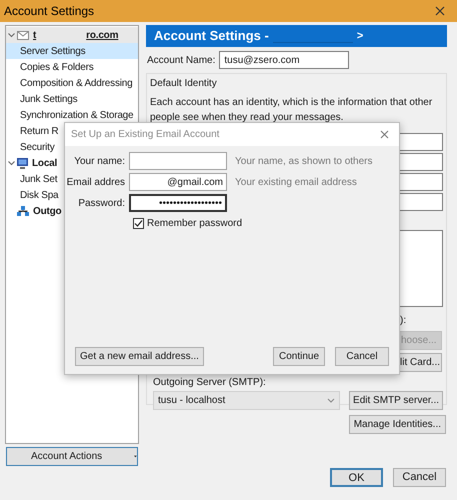  I want to click on field-label: Account Name:, so click(181, 61).